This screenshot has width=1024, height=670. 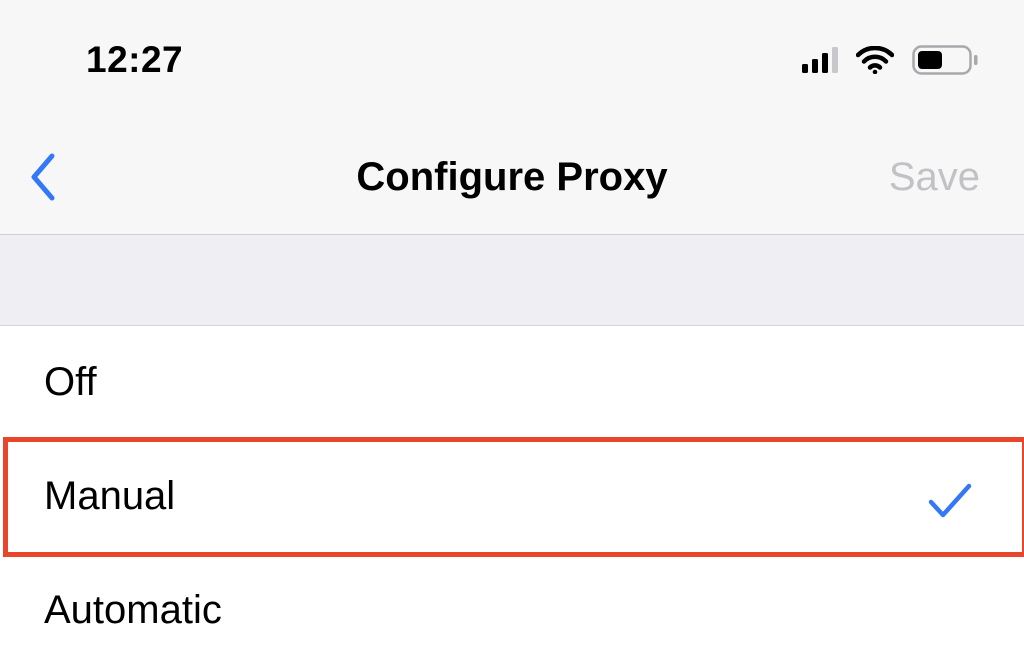 What do you see at coordinates (875, 60) in the screenshot?
I see `wifi-icon` at bounding box center [875, 60].